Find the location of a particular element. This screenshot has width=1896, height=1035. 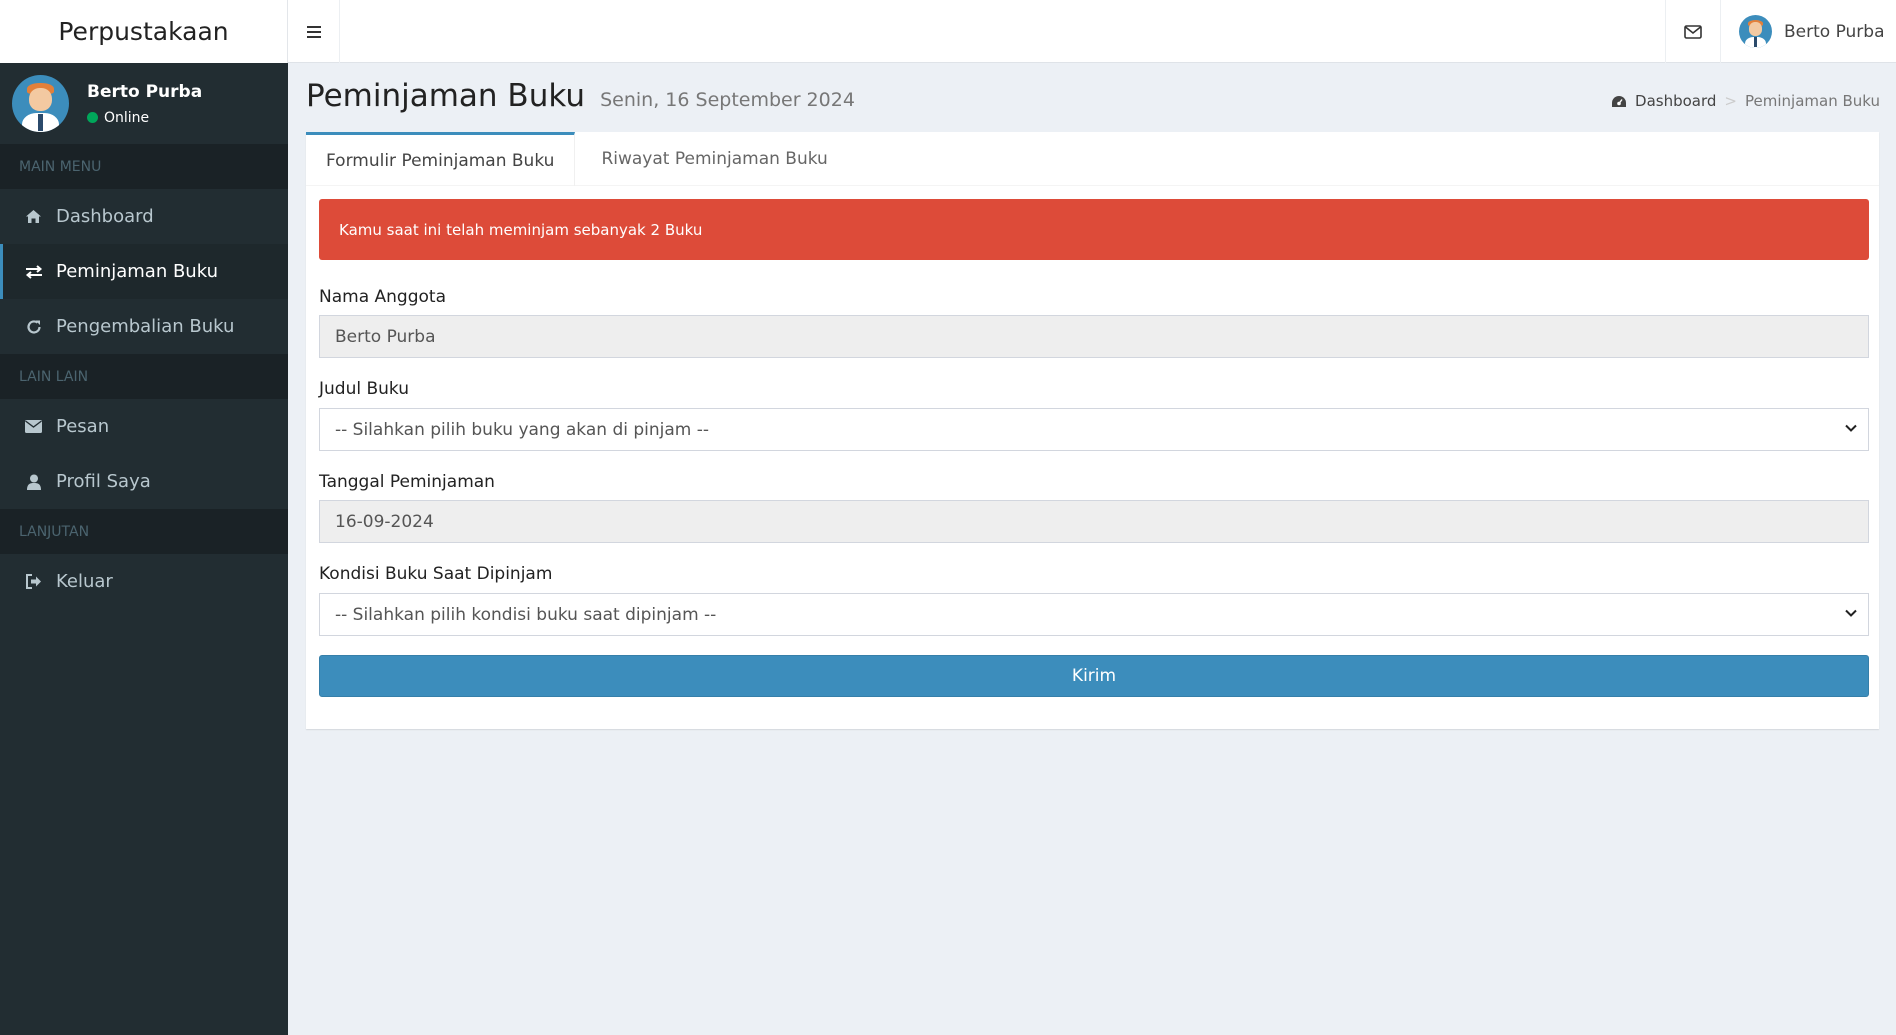

exchange-icon is located at coordinates (33, 272).